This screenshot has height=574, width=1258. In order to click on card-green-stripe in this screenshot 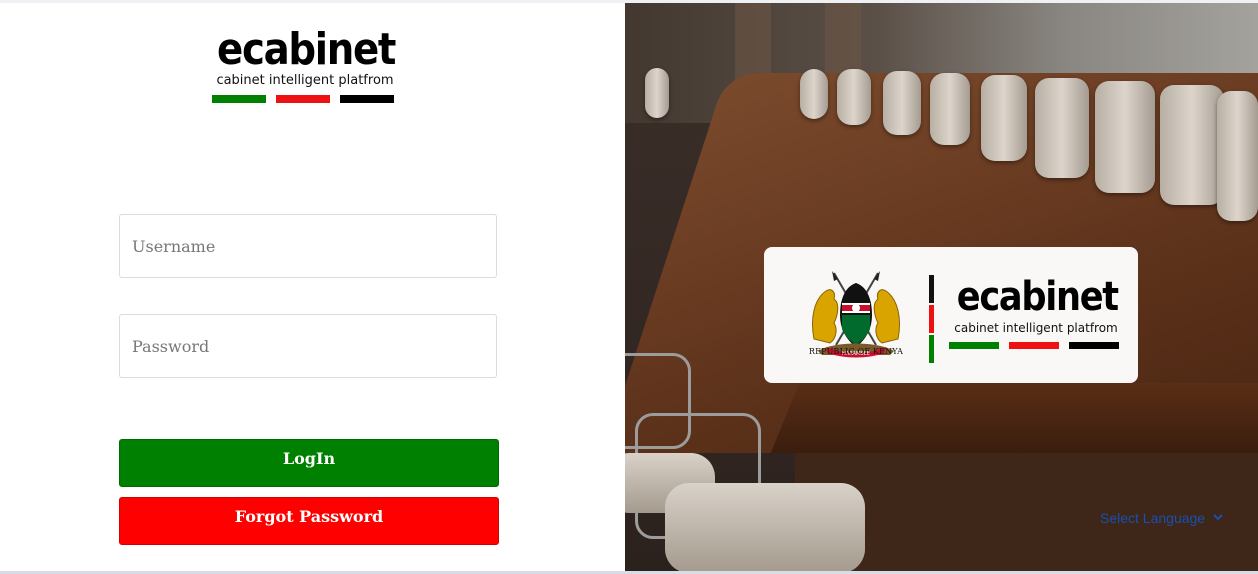, I will do `click(974, 345)`.